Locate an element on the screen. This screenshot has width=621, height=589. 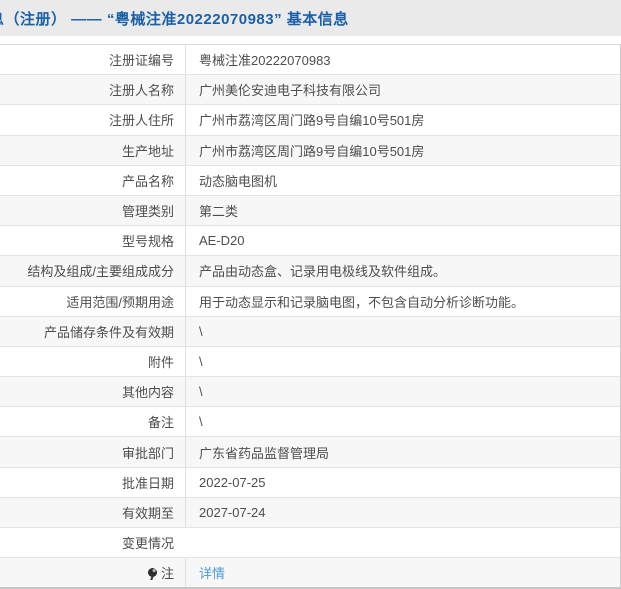
page-title: 息（注册） —— “粤械注准20222070983” 基本信息 is located at coordinates (174, 18).